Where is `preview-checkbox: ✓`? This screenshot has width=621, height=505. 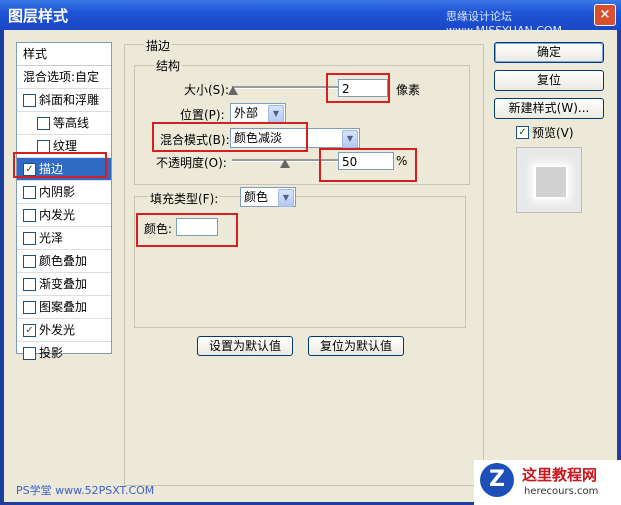 preview-checkbox: ✓ is located at coordinates (522, 132).